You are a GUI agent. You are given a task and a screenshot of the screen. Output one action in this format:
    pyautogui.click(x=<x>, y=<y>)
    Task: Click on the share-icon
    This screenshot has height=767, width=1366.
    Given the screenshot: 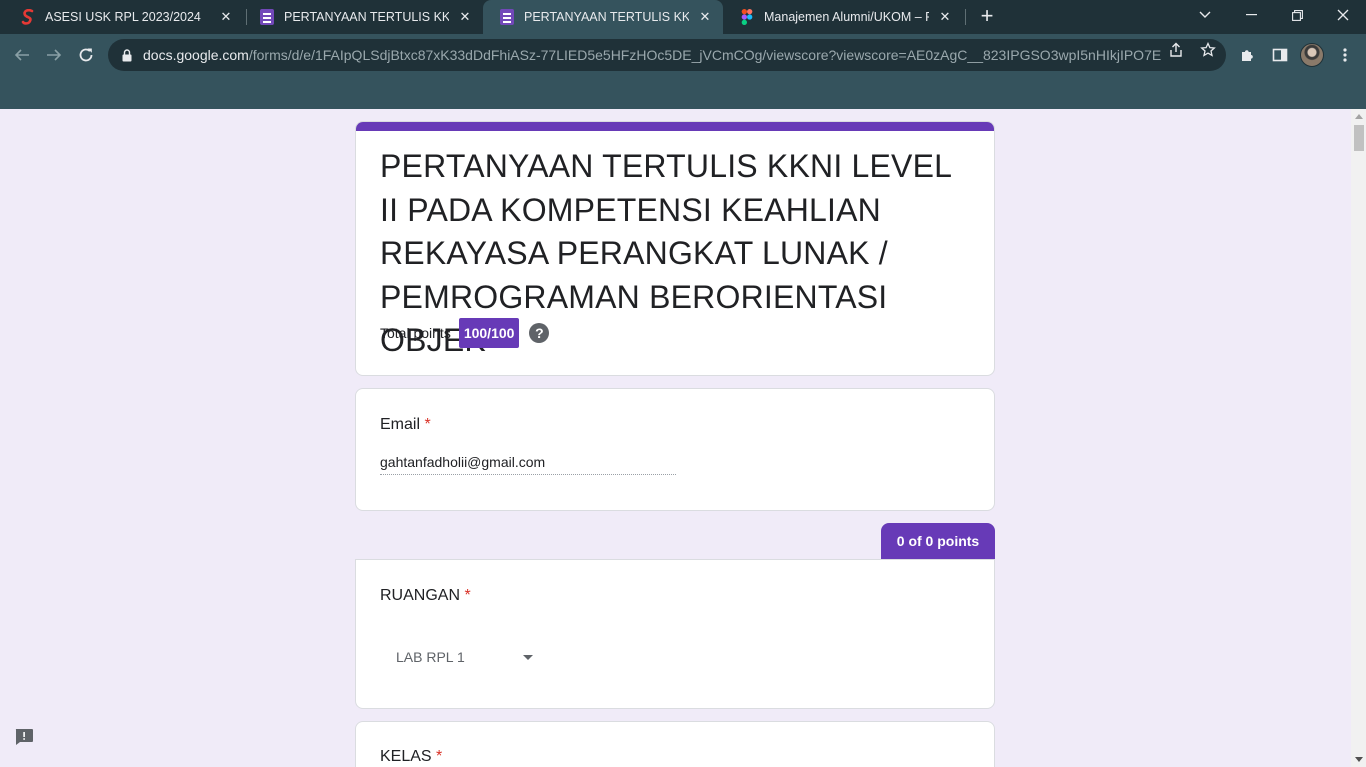 What is the action you would take?
    pyautogui.click(x=1176, y=50)
    